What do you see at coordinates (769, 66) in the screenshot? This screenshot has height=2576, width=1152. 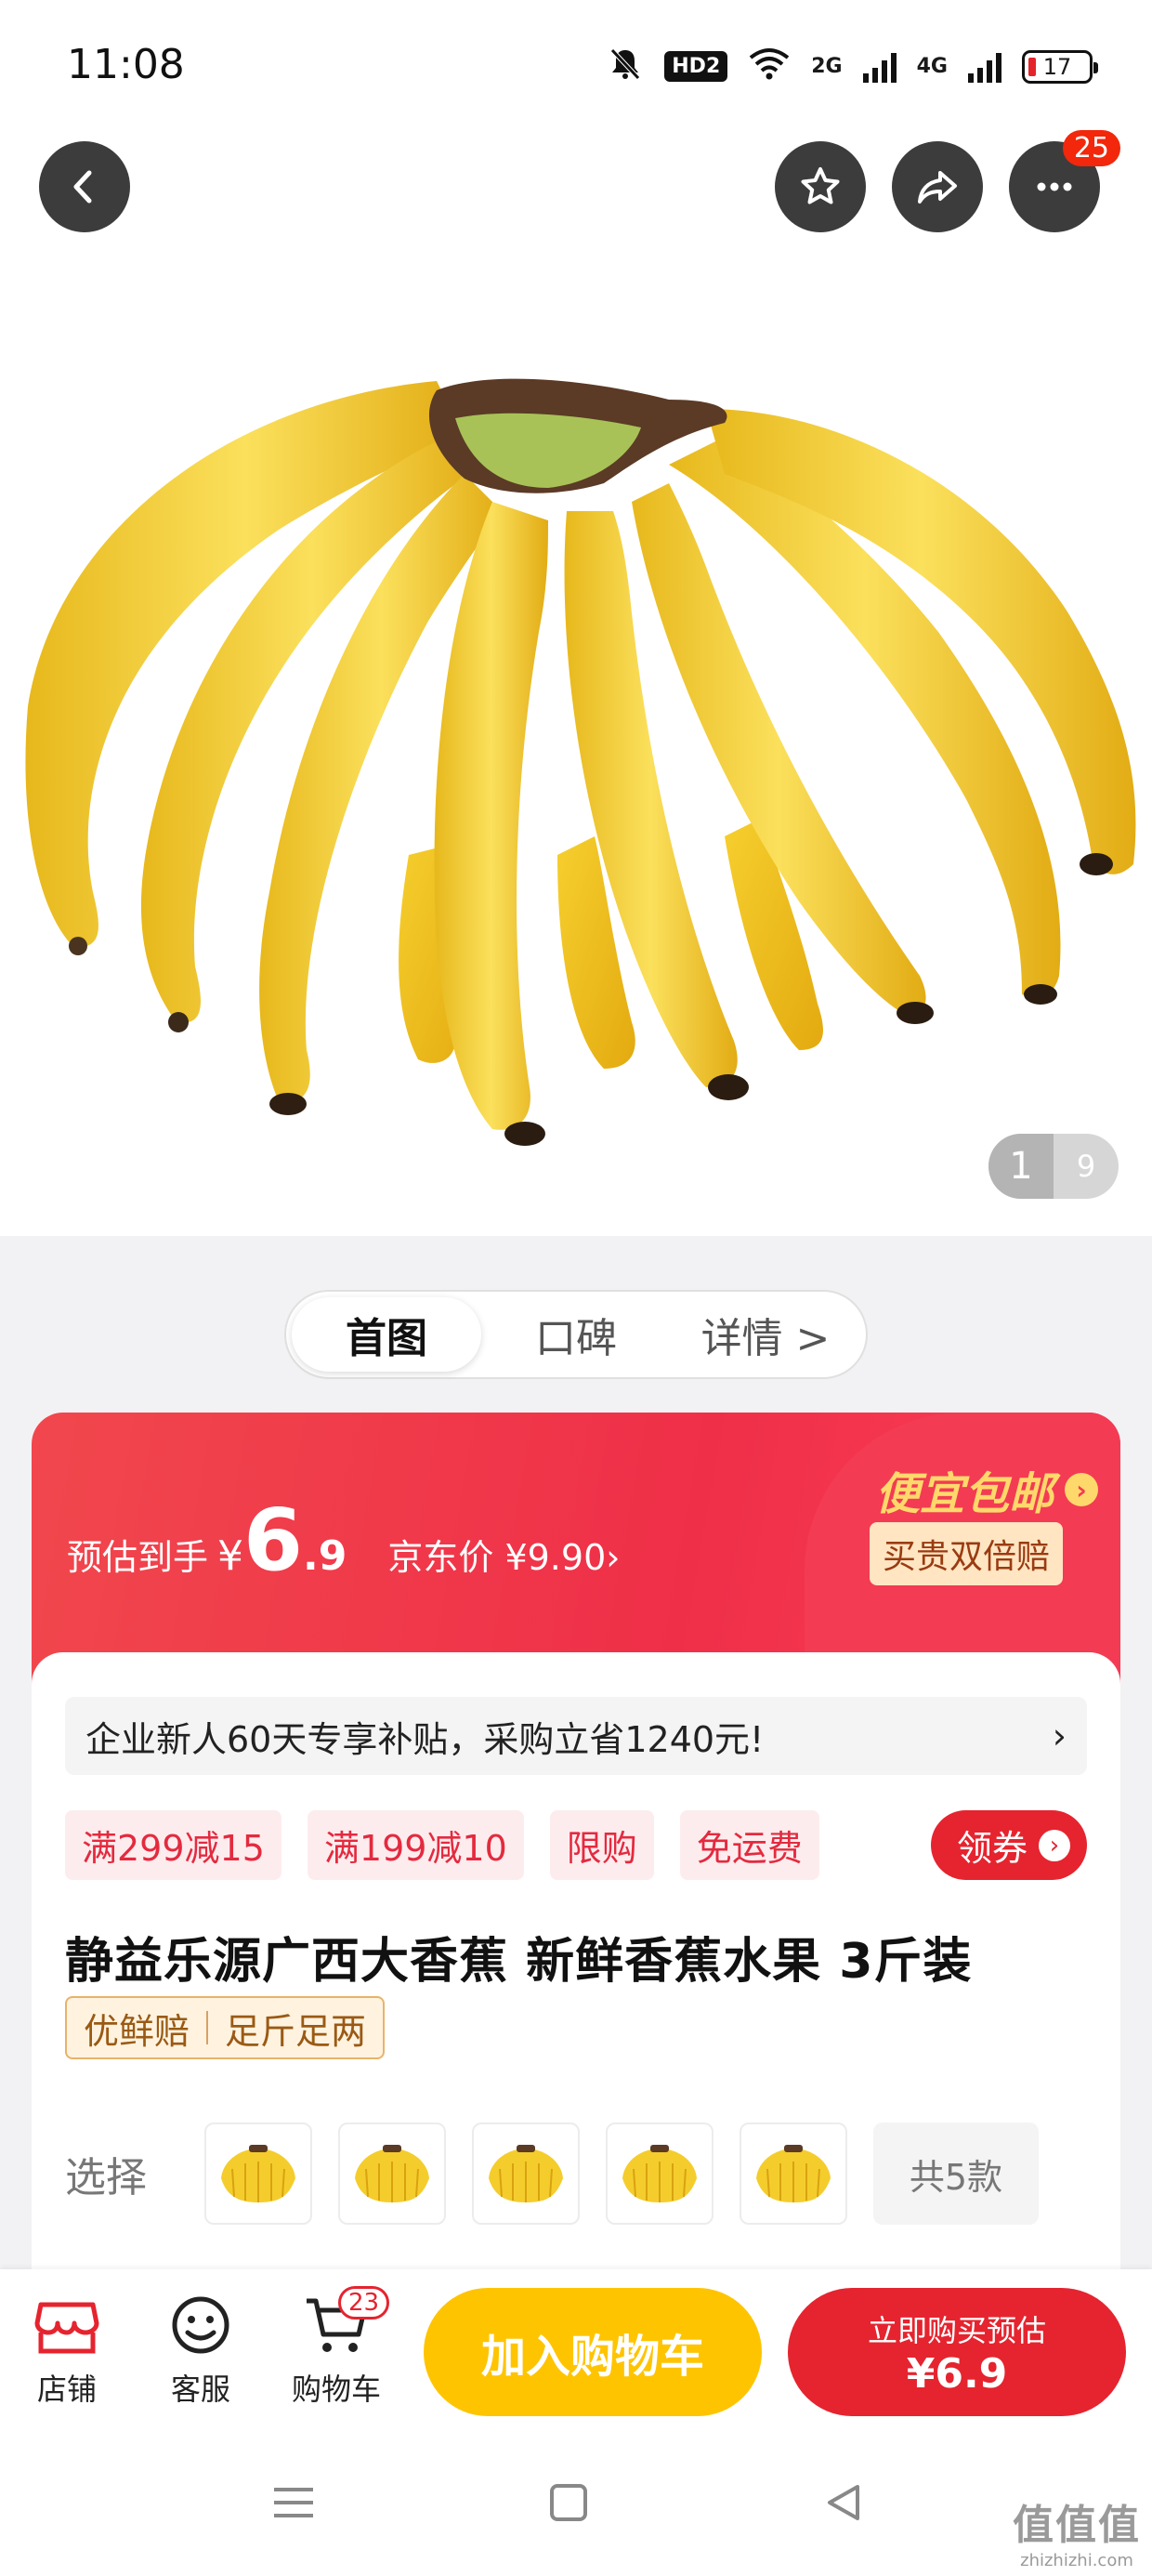 I see `wifi-icon` at bounding box center [769, 66].